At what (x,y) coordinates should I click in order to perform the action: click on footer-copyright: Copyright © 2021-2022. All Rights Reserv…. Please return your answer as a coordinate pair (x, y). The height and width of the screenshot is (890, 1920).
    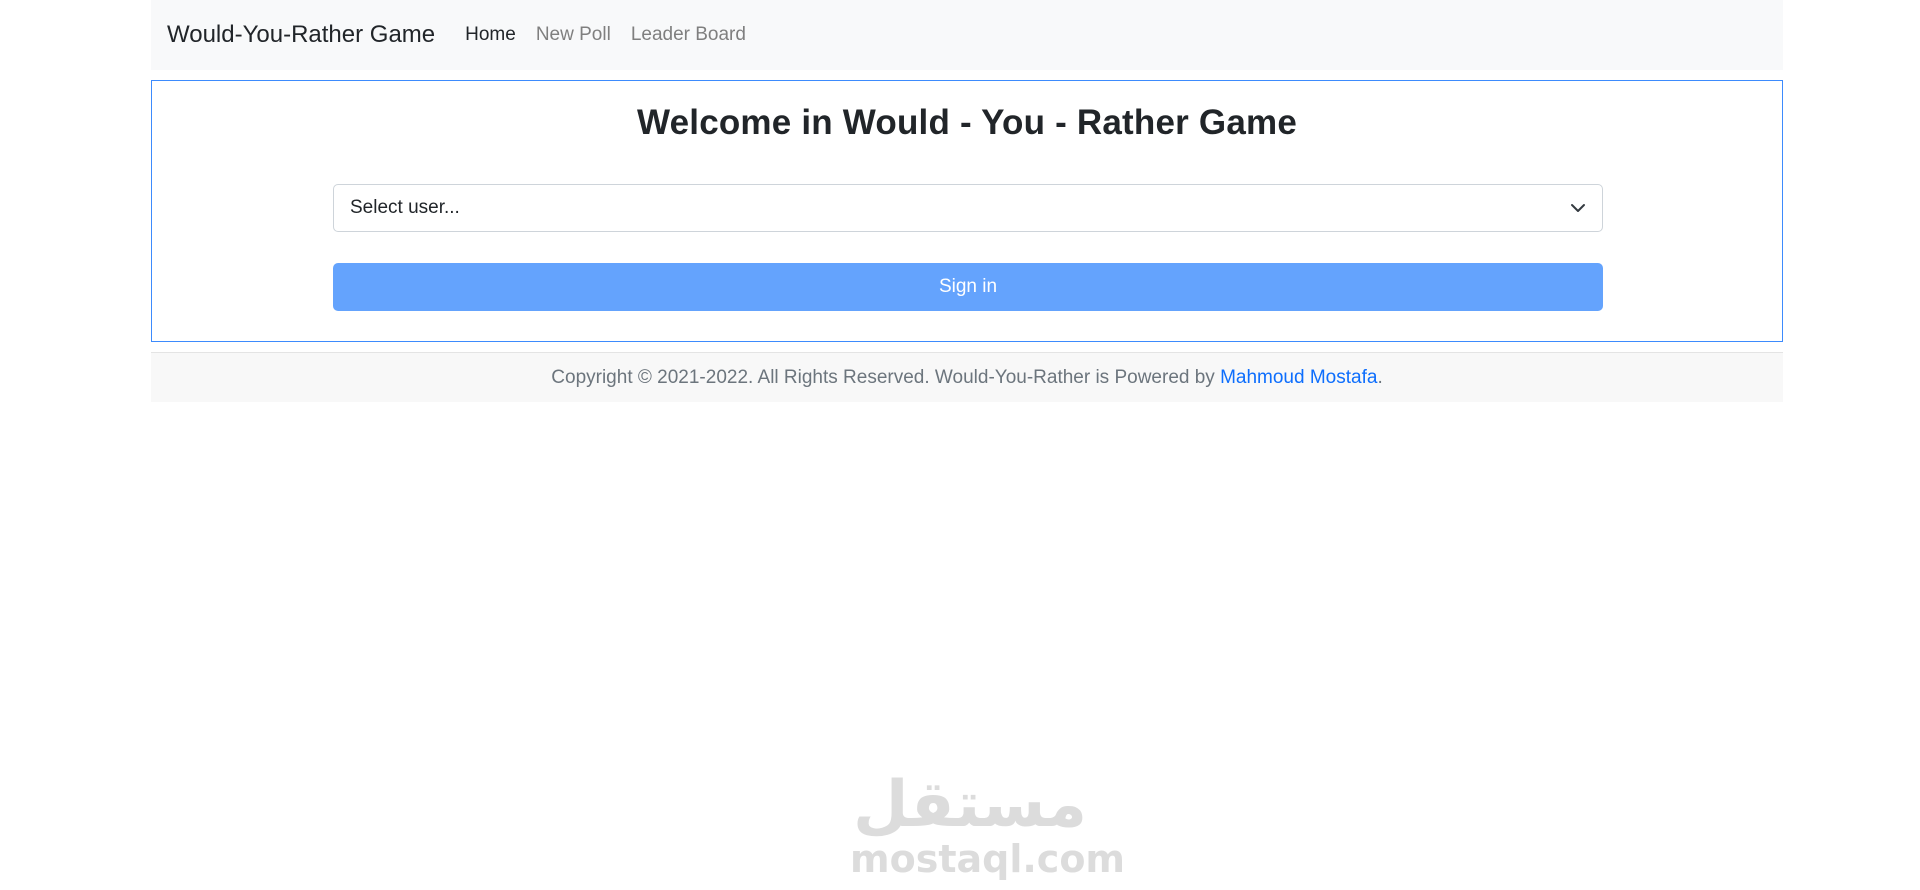
    Looking at the image, I should click on (883, 377).